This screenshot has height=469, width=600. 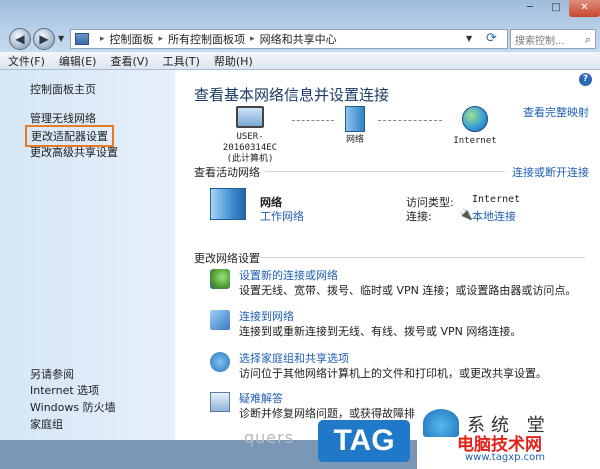 I want to click on watermark-tag-logo: TAG, so click(x=364, y=441).